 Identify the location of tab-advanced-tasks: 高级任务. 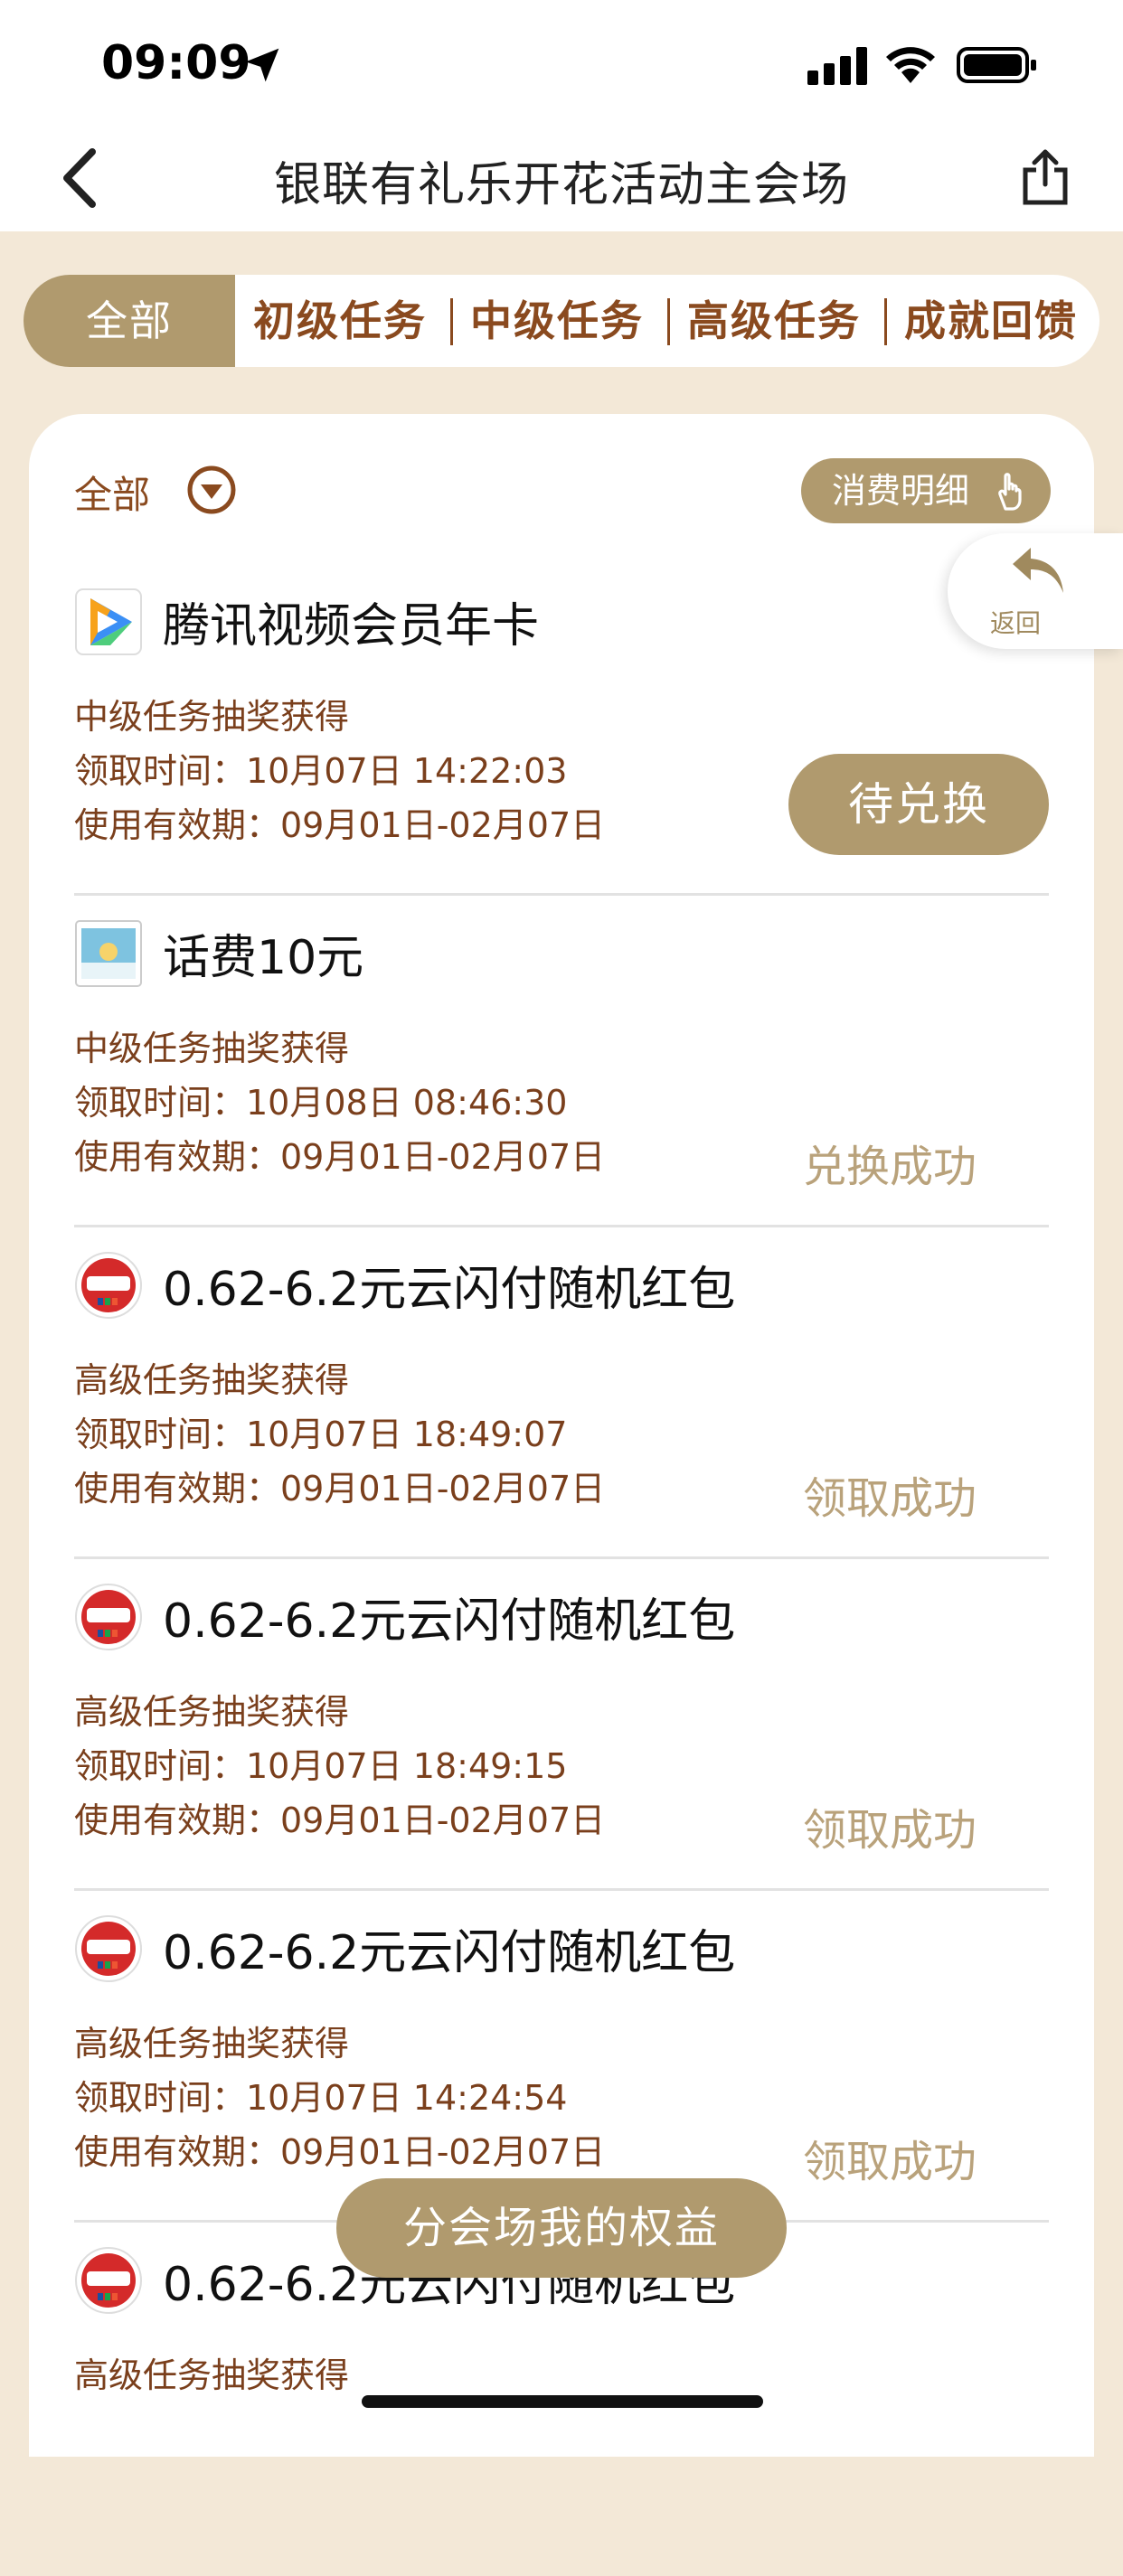
(774, 321).